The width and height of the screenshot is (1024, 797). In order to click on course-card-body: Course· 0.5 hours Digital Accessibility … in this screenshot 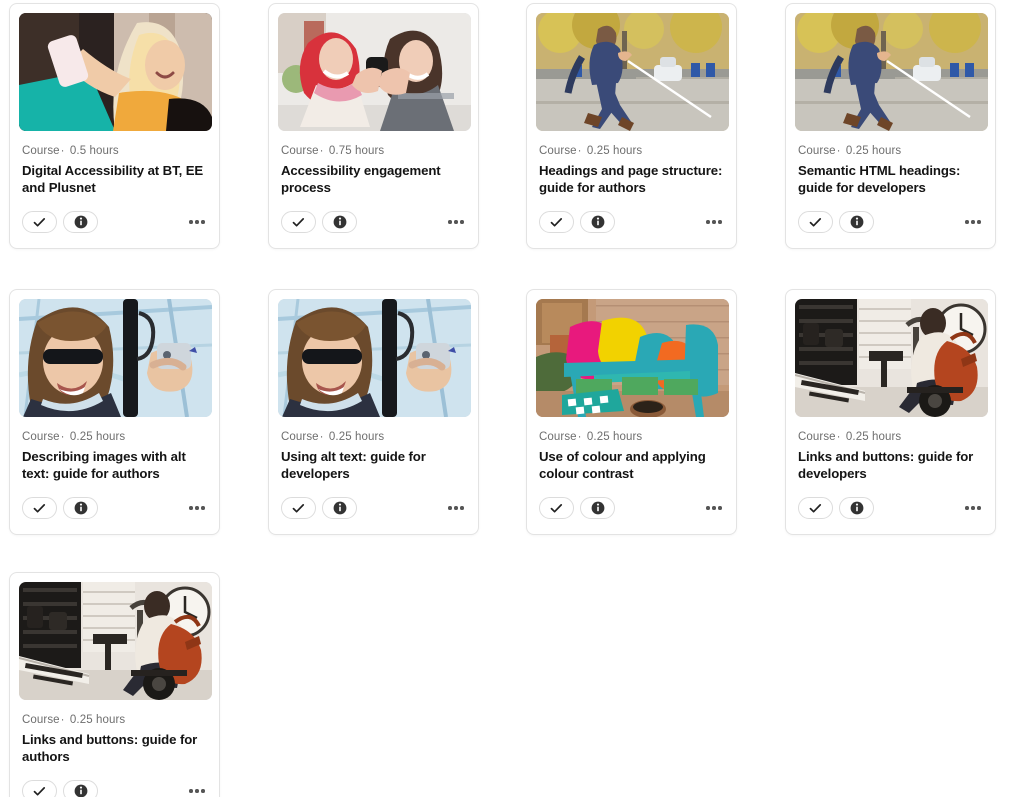, I will do `click(114, 163)`.